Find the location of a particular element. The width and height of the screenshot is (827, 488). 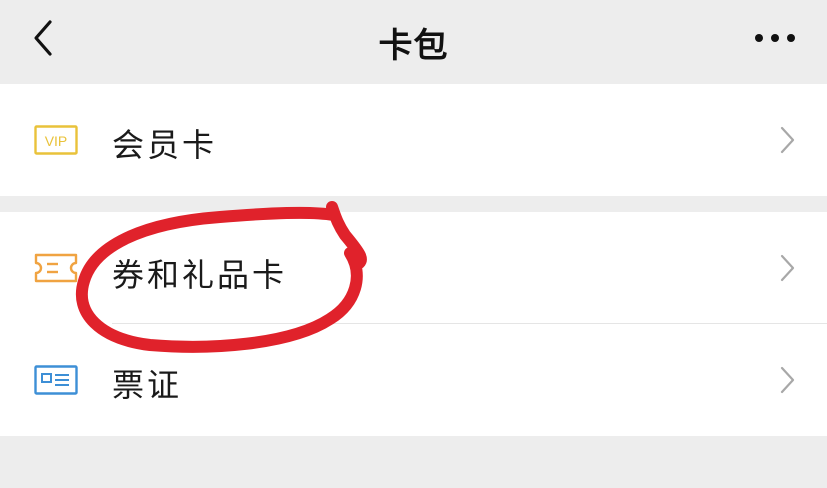

list-item-label: 会员卡 is located at coordinates (165, 145).